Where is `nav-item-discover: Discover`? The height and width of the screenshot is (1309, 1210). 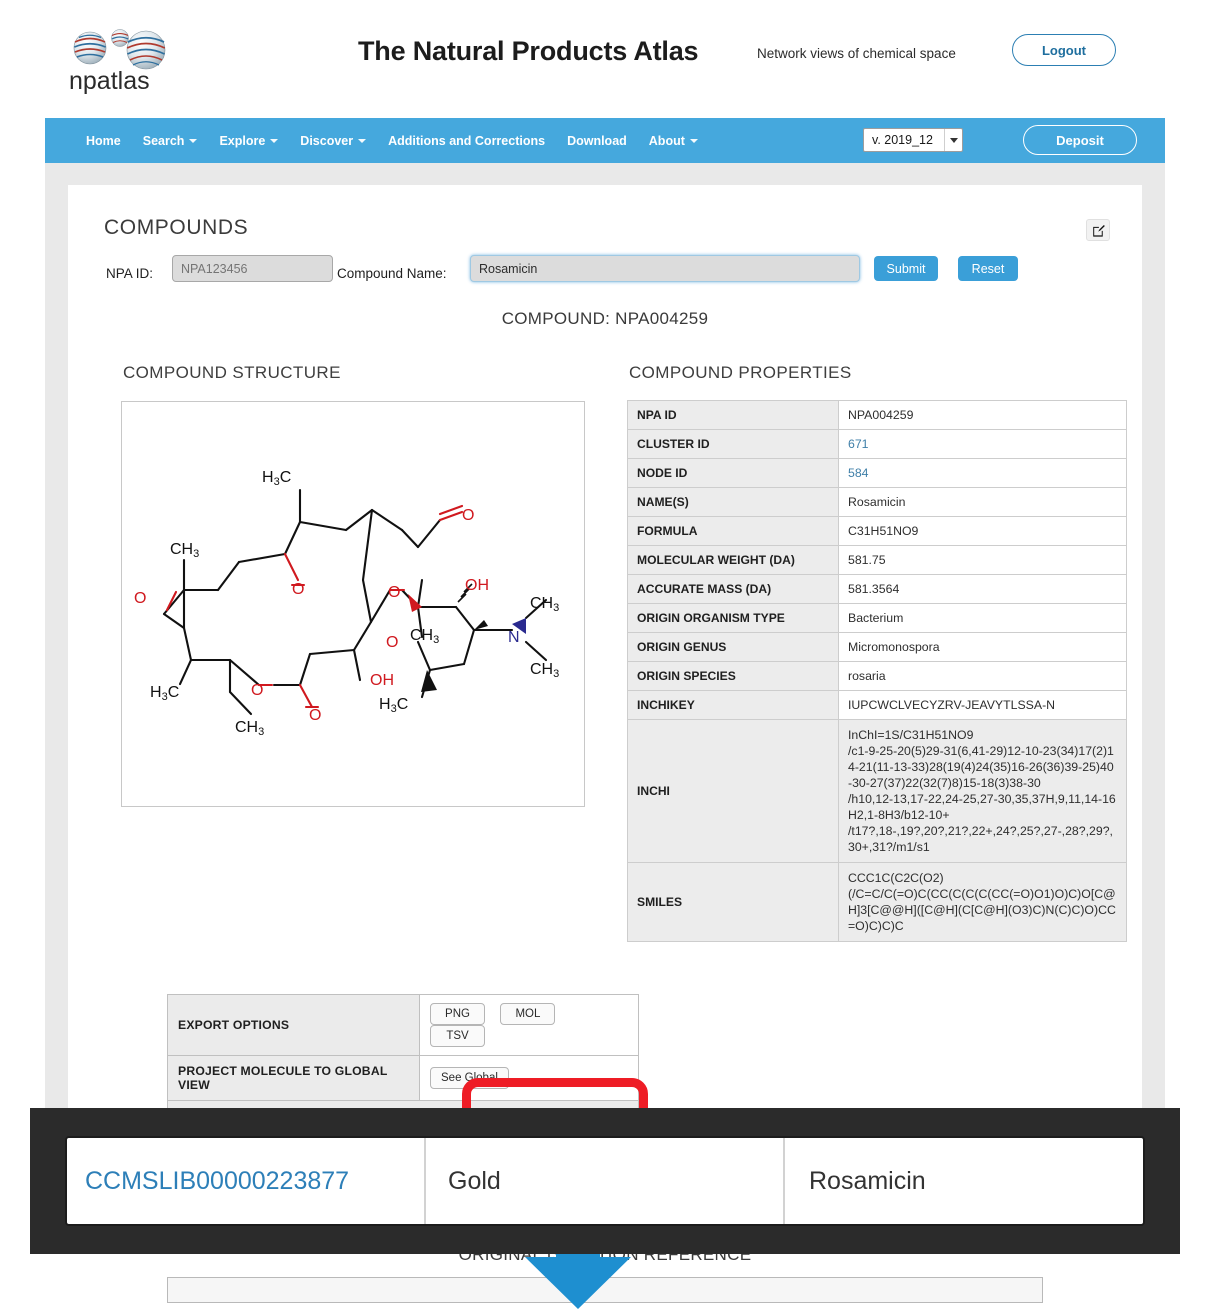 nav-item-discover: Discover is located at coordinates (333, 140).